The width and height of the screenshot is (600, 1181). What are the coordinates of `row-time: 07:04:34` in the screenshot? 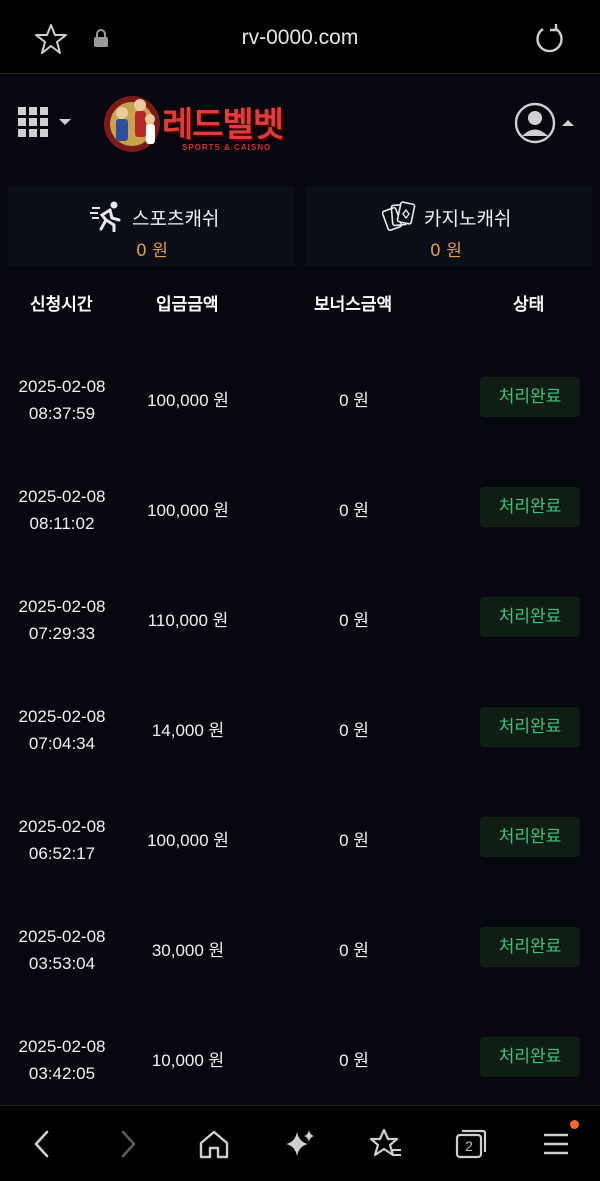 It's located at (62, 743).